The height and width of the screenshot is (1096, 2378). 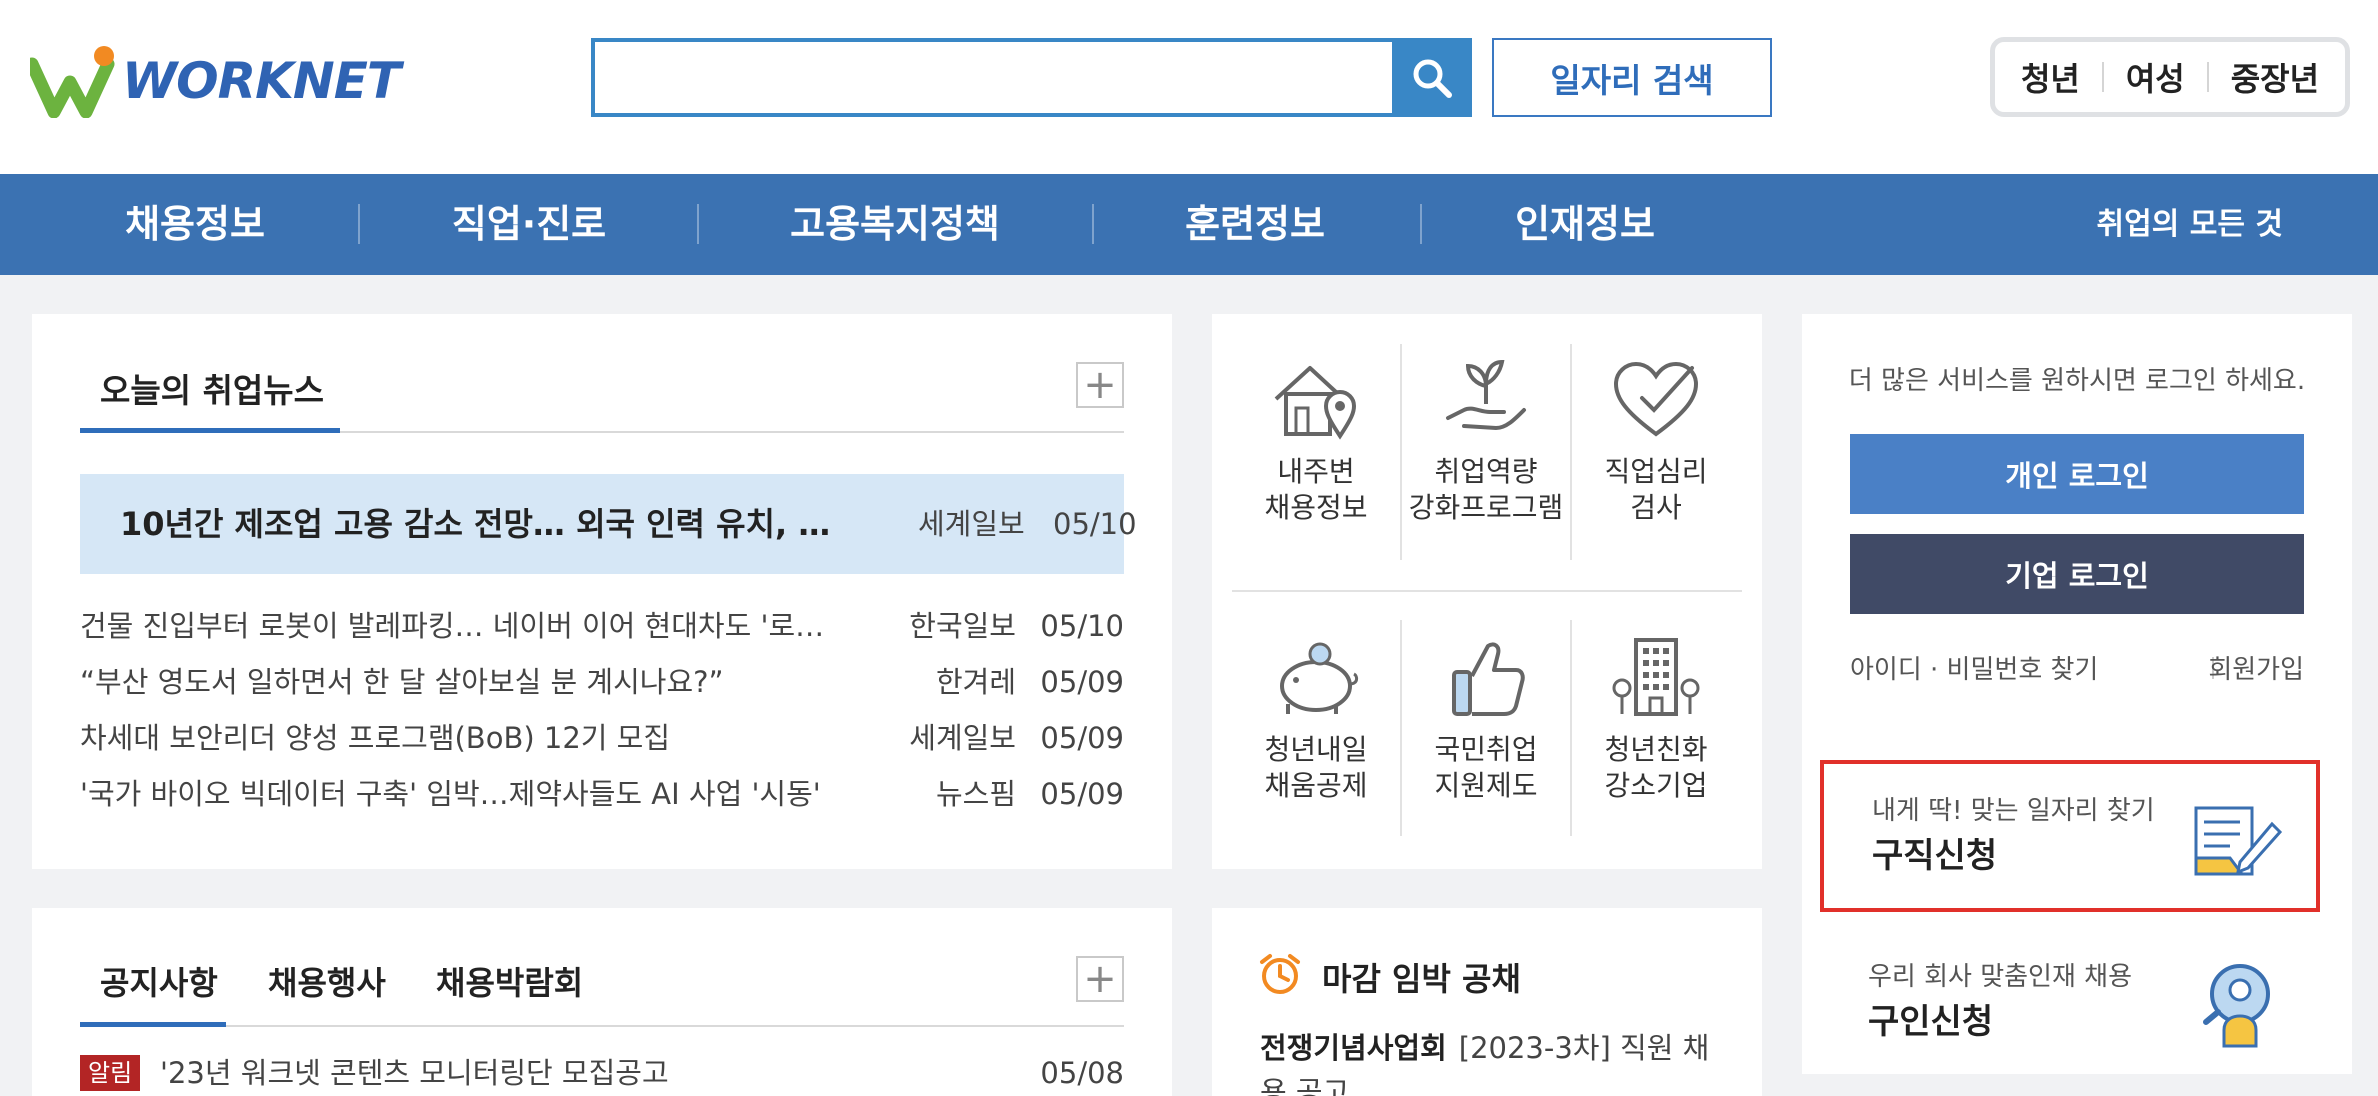 I want to click on search-box, so click(x=1031, y=77).